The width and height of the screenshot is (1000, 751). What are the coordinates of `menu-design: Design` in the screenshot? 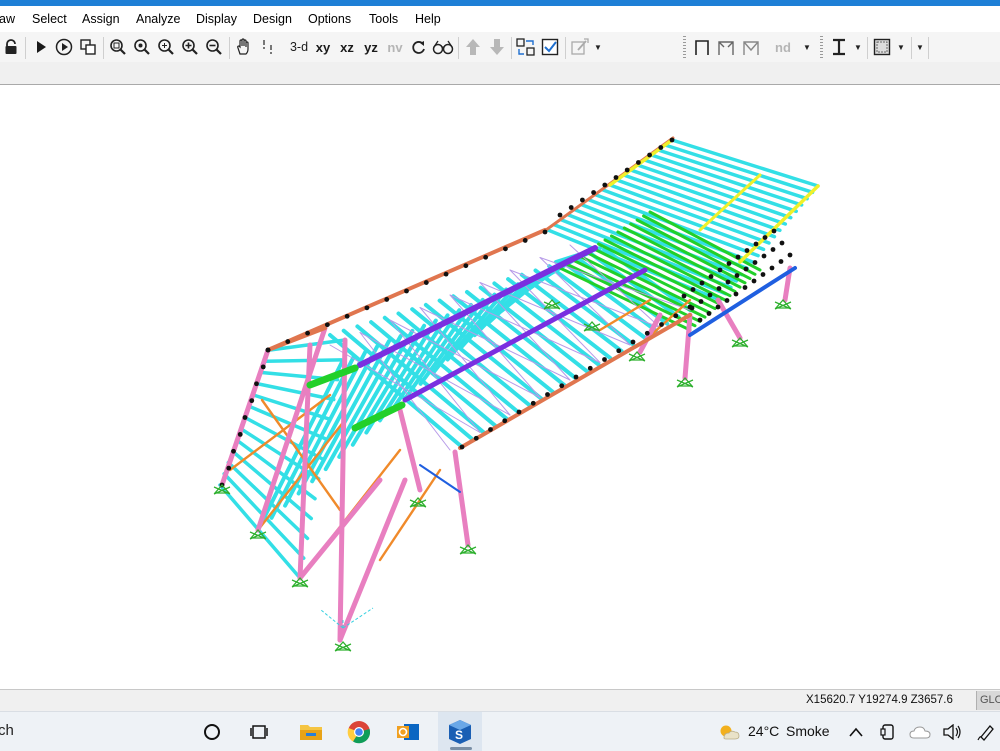 It's located at (272, 19).